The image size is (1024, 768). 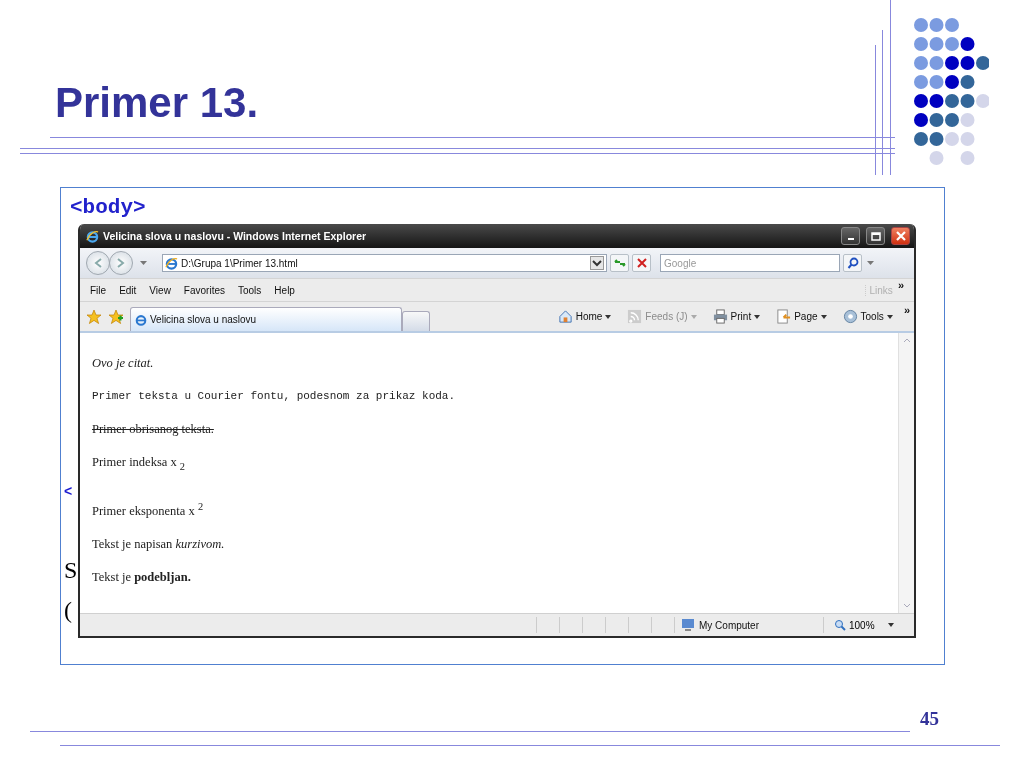 What do you see at coordinates (160, 290) in the screenshot?
I see `menu-item: View` at bounding box center [160, 290].